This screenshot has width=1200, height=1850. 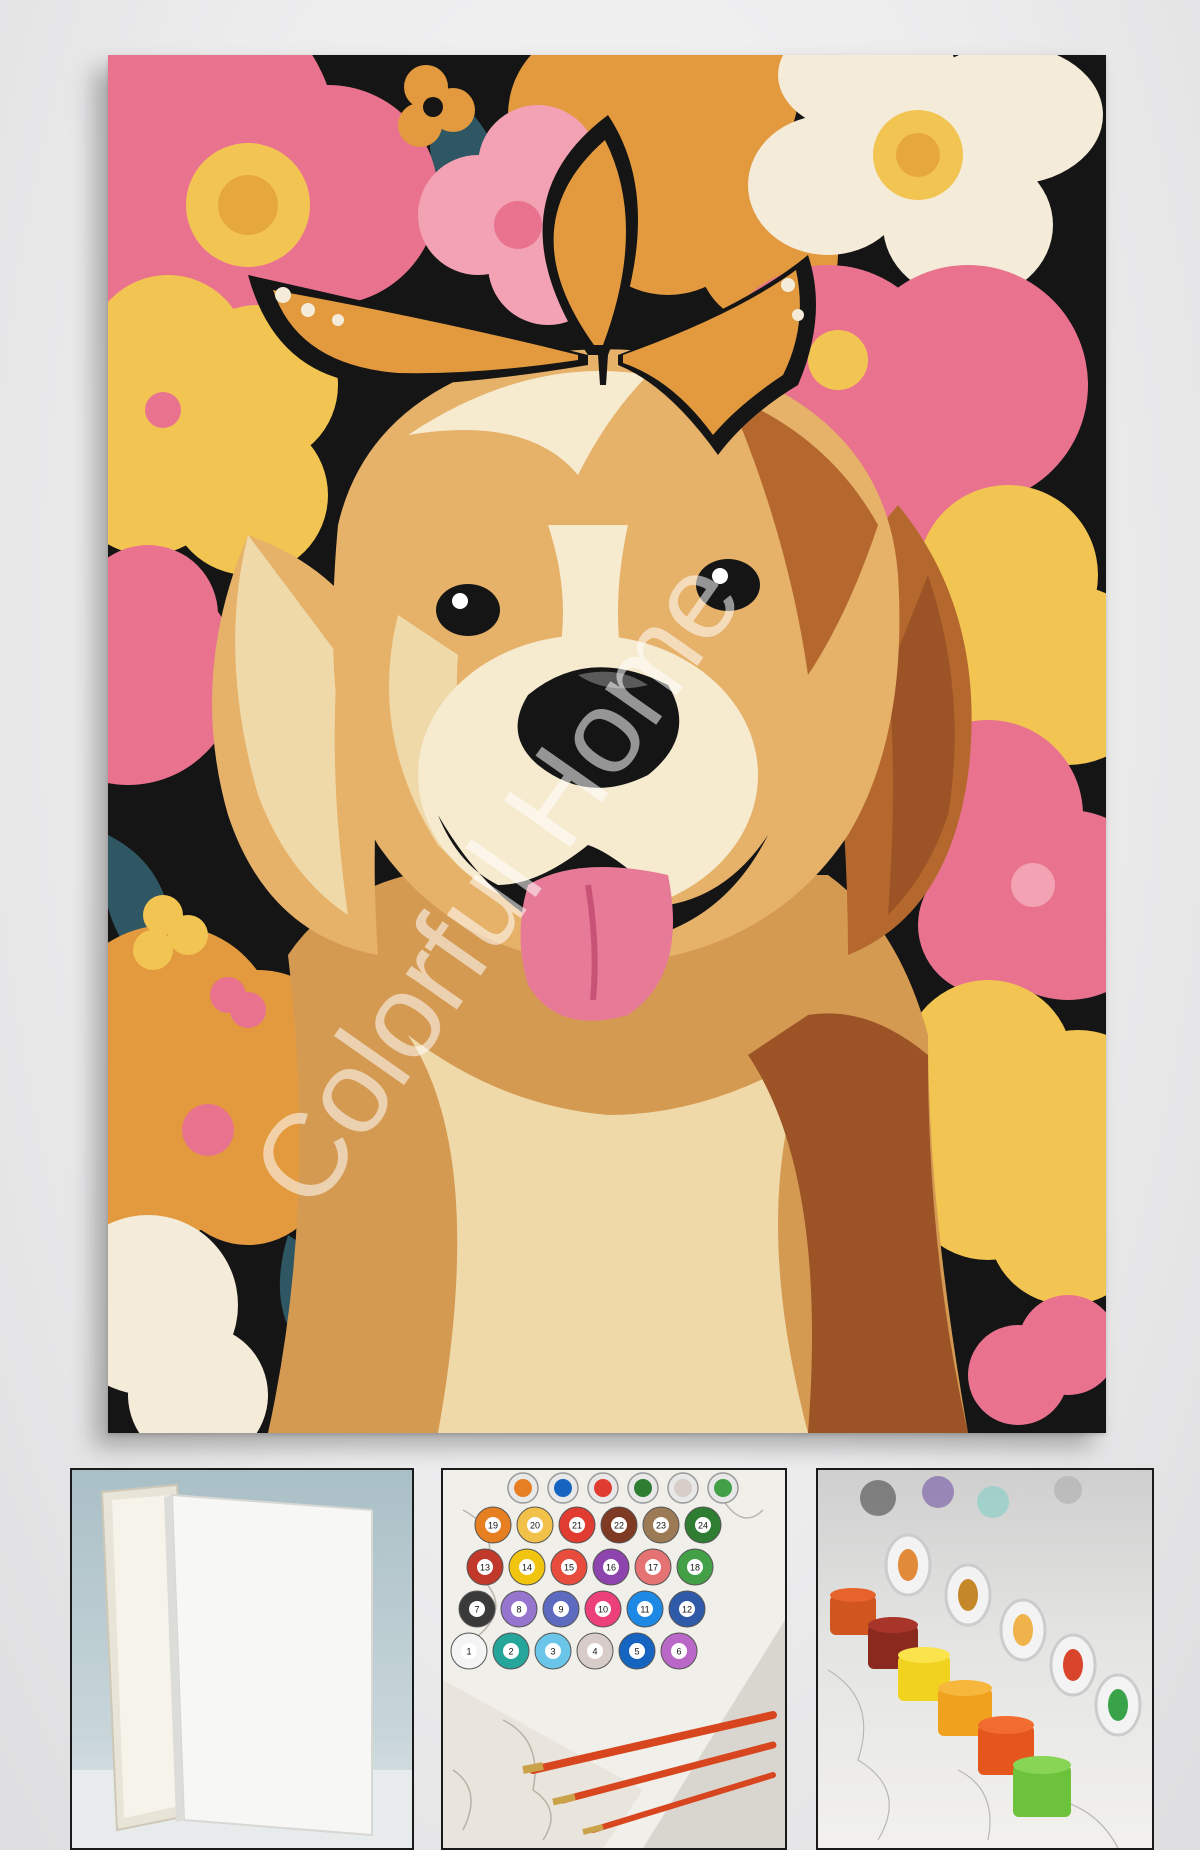 I want to click on thumbnail-numbered-paints: 19 20 21 22 23 24 13 14 15 16 17 18 7 8 9 10 11 12 1 2 3 4 5 6, so click(x=614, y=1659).